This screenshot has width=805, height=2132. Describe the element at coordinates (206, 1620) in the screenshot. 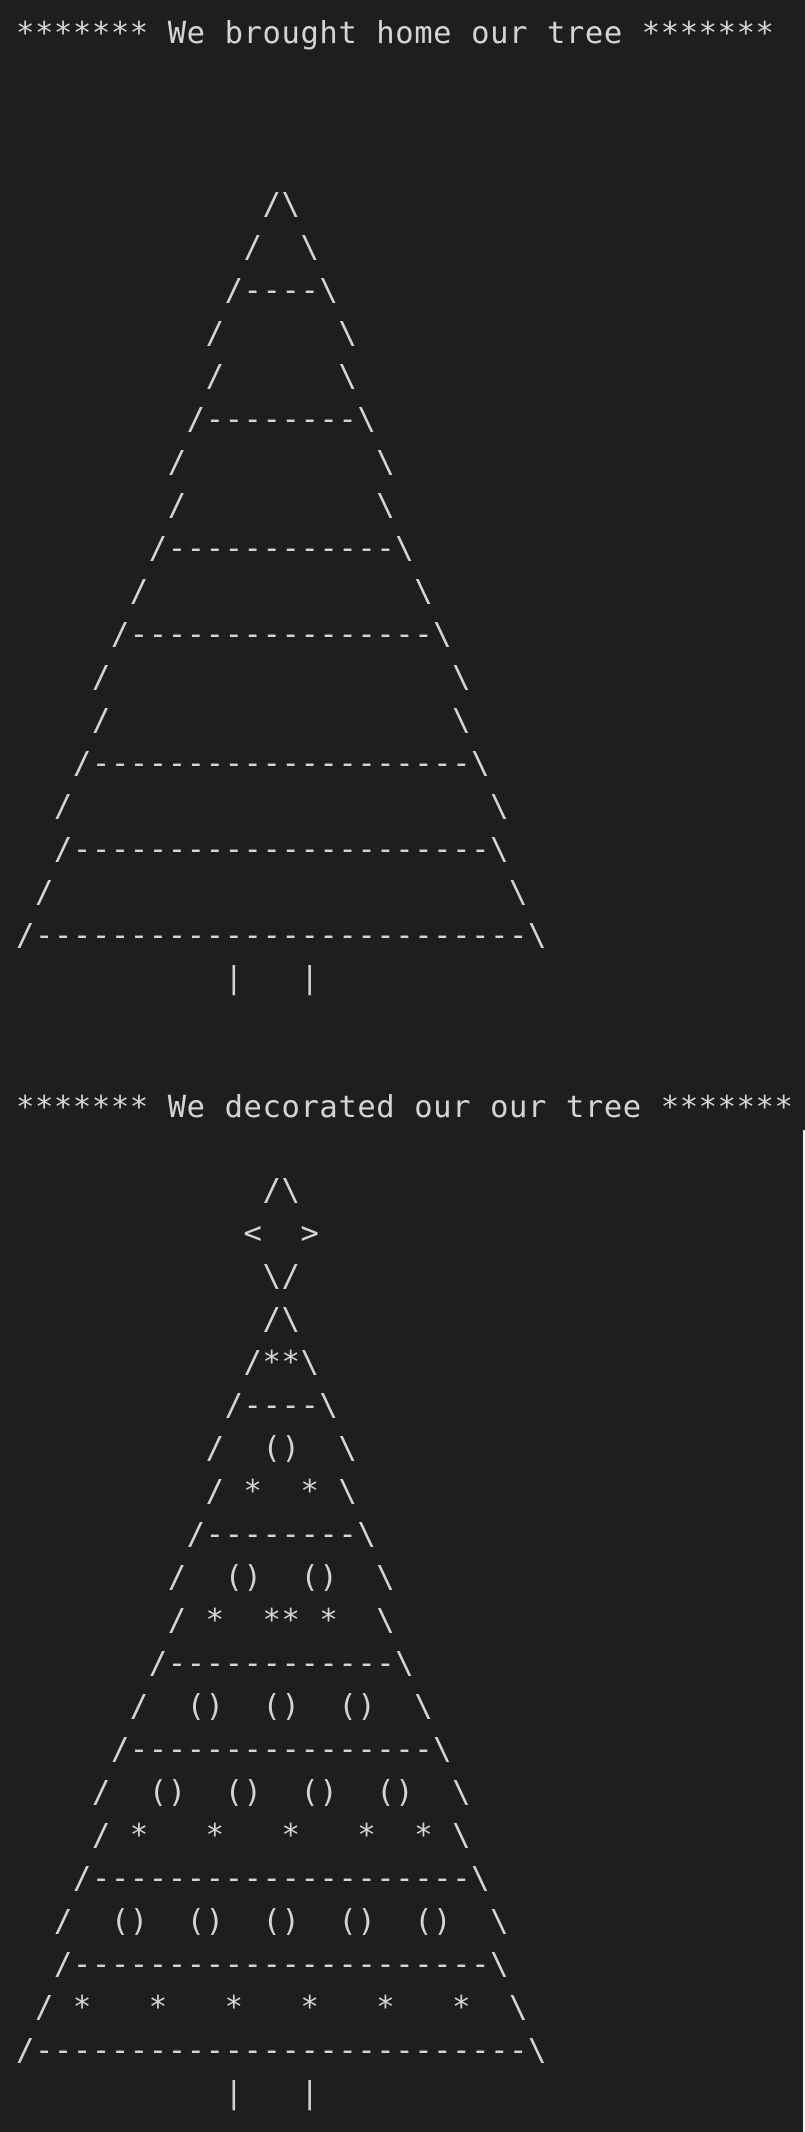

I see `tree-line: / * ** * \` at that location.